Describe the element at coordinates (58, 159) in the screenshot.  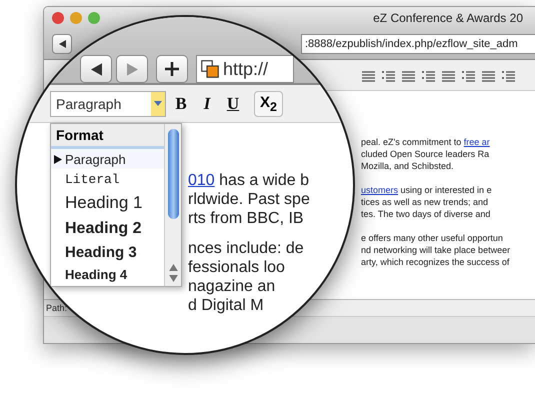
I see `selected-triangle-icon` at that location.